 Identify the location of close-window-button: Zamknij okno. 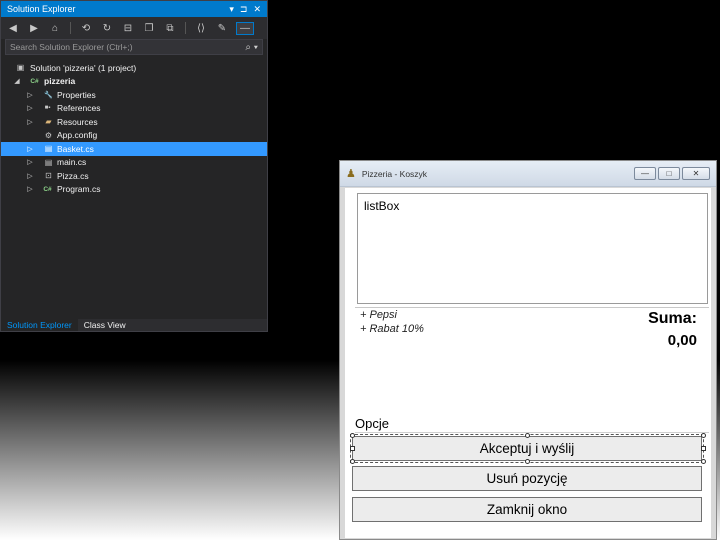
(527, 509).